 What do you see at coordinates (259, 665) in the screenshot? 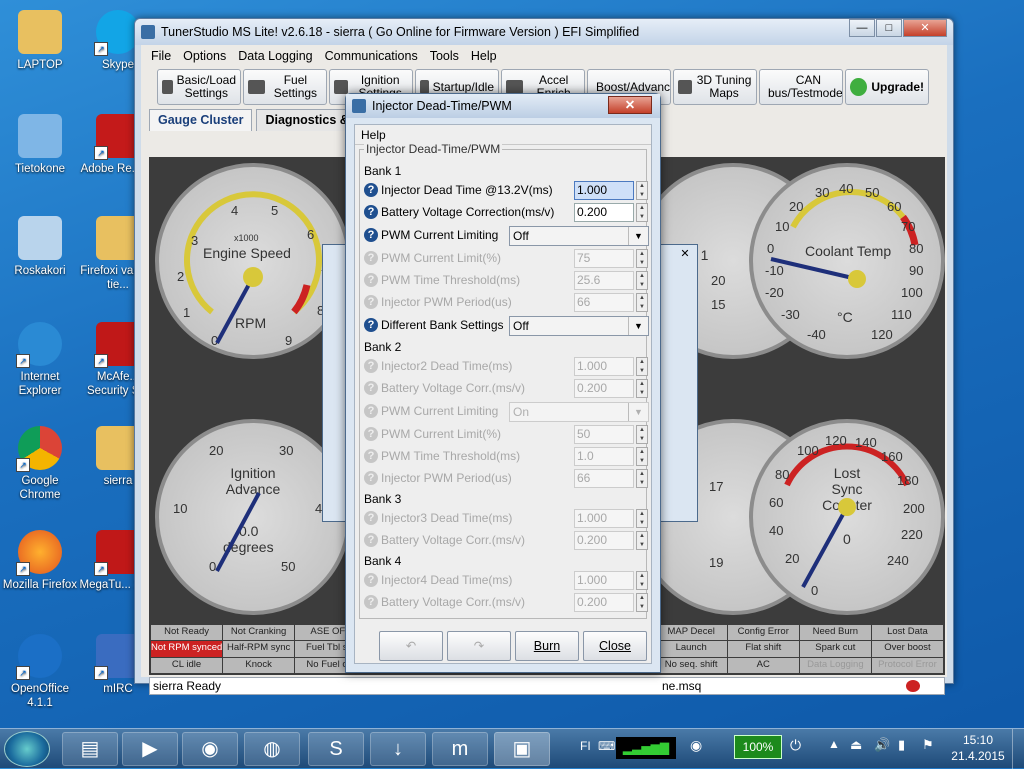
I see `indicator: Knock` at bounding box center [259, 665].